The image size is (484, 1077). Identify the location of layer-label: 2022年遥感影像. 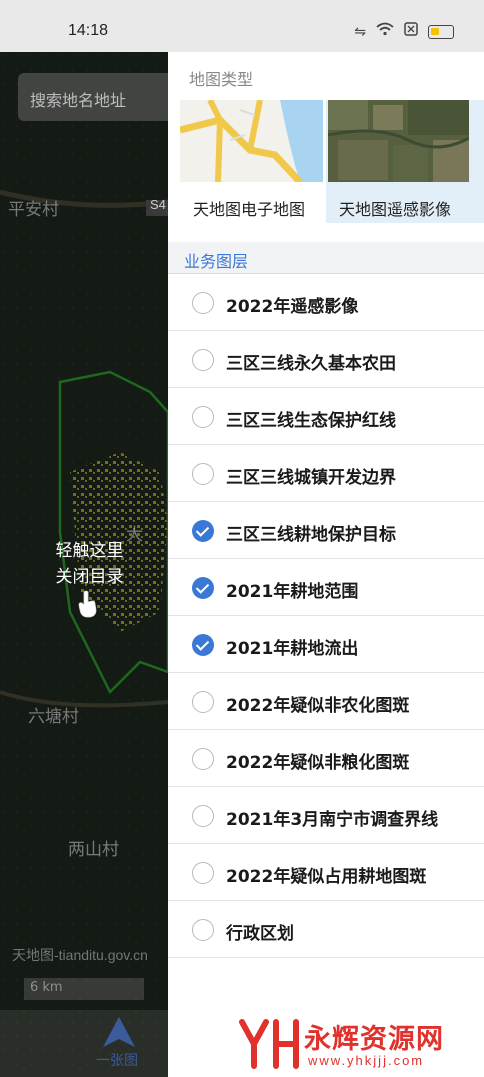
(292, 307).